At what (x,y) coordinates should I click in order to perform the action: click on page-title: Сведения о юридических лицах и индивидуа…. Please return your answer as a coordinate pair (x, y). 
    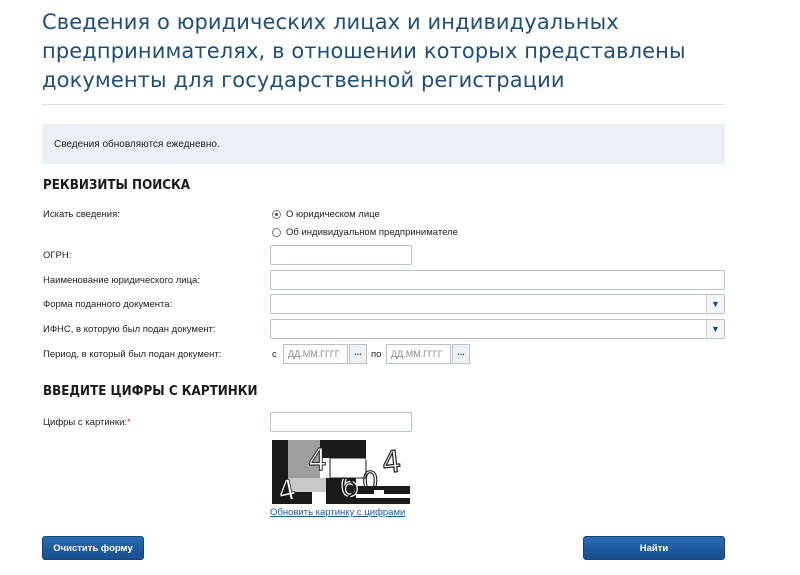
    Looking at the image, I should click on (364, 51).